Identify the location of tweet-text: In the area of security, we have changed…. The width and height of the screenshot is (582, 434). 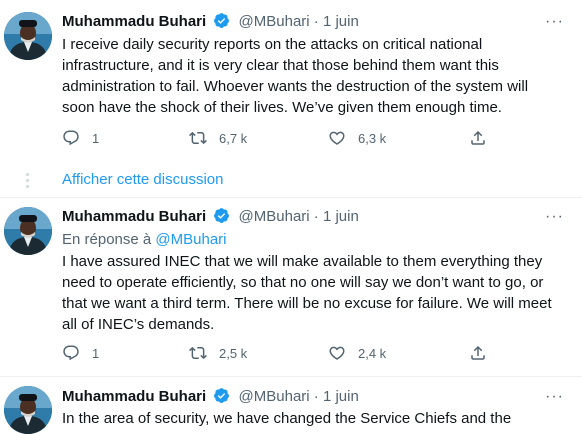
(287, 418).